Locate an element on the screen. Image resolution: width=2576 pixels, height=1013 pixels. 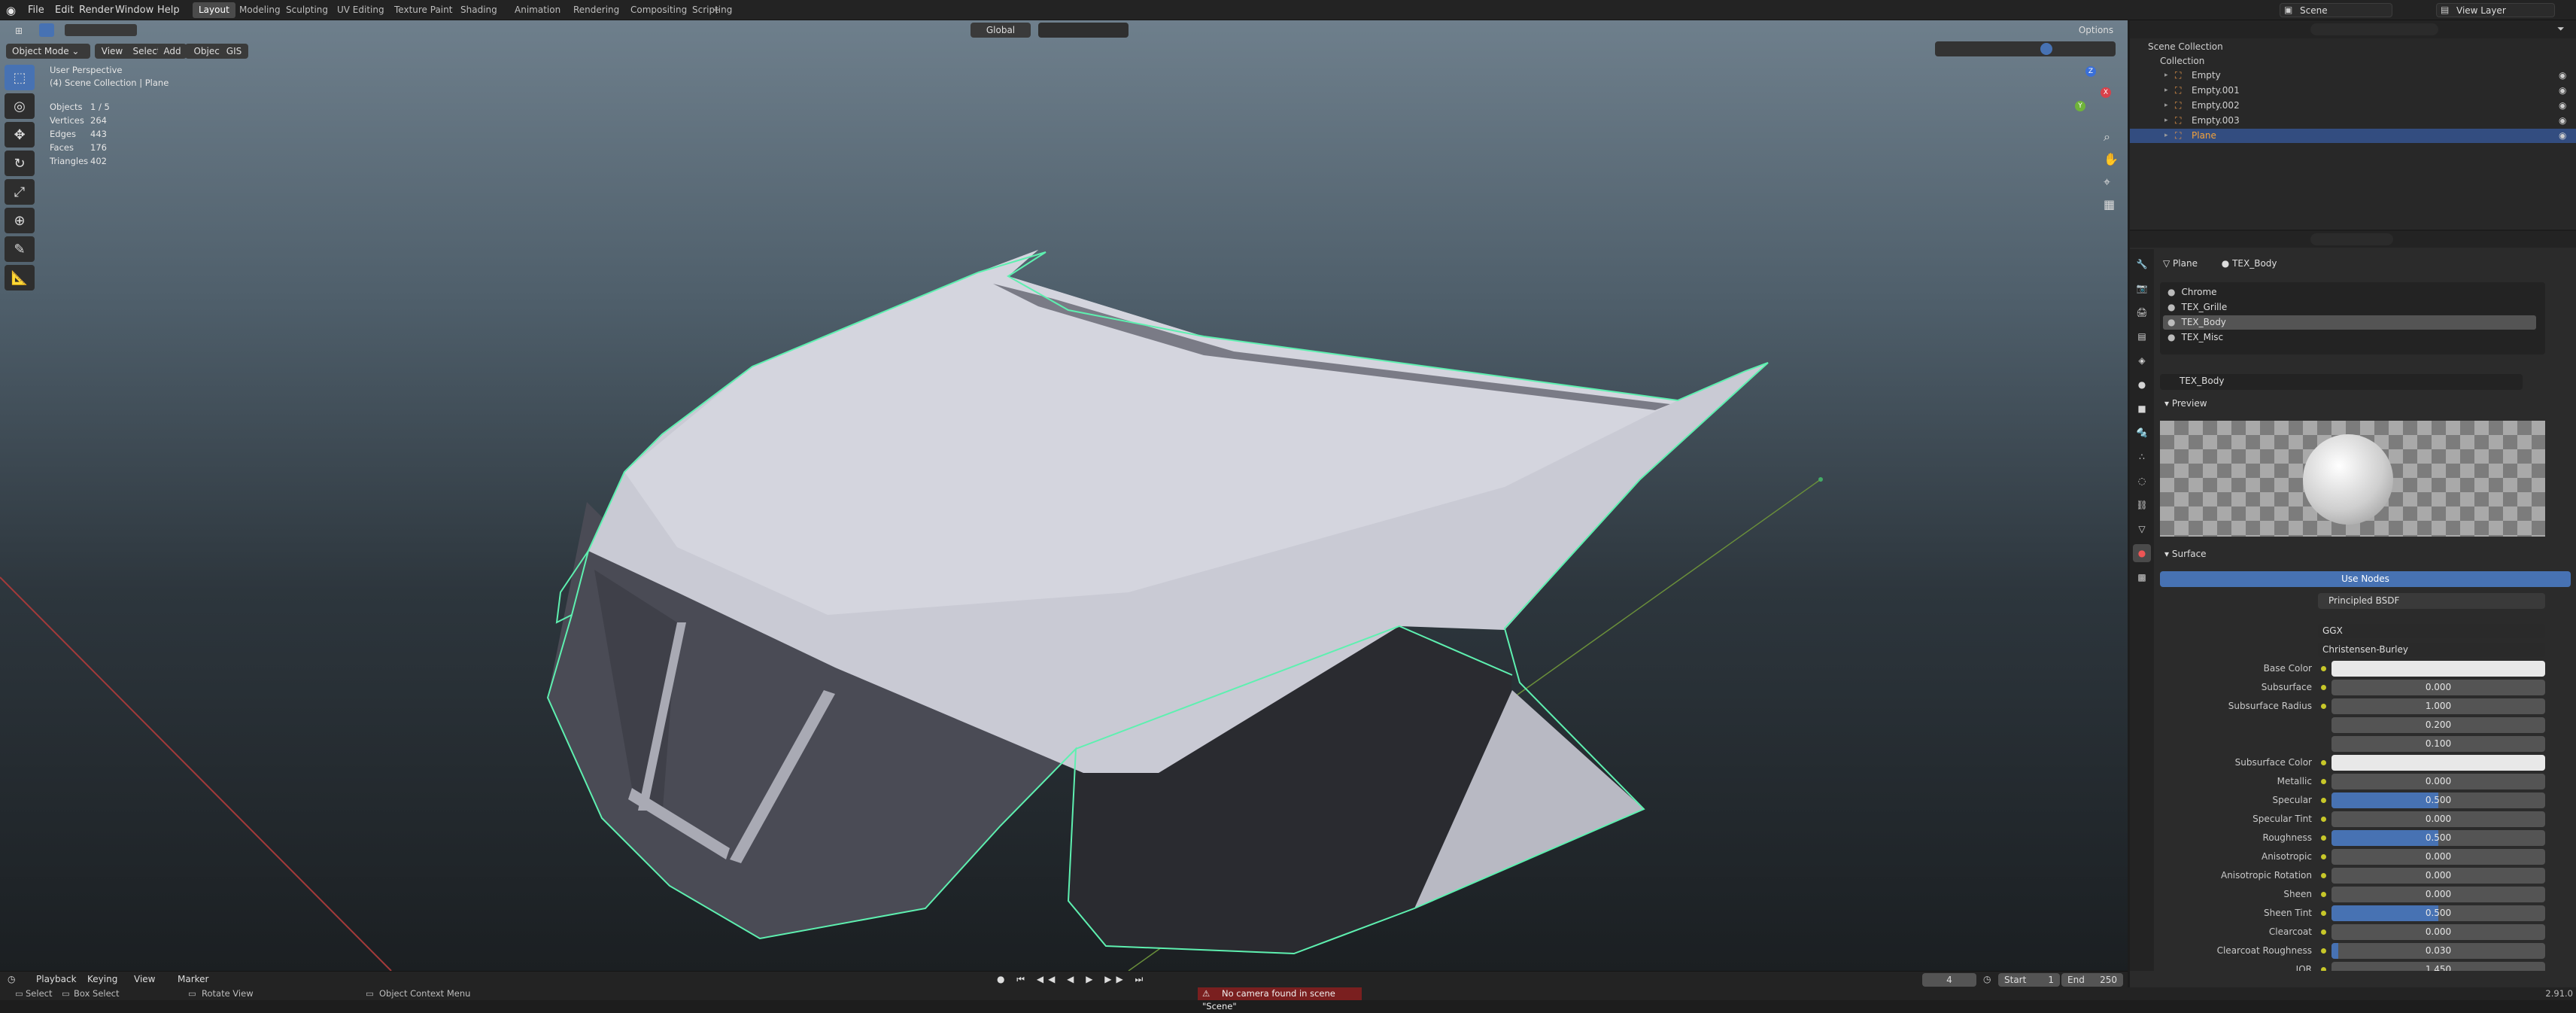
param-field-base-color is located at coordinates (2438, 669).